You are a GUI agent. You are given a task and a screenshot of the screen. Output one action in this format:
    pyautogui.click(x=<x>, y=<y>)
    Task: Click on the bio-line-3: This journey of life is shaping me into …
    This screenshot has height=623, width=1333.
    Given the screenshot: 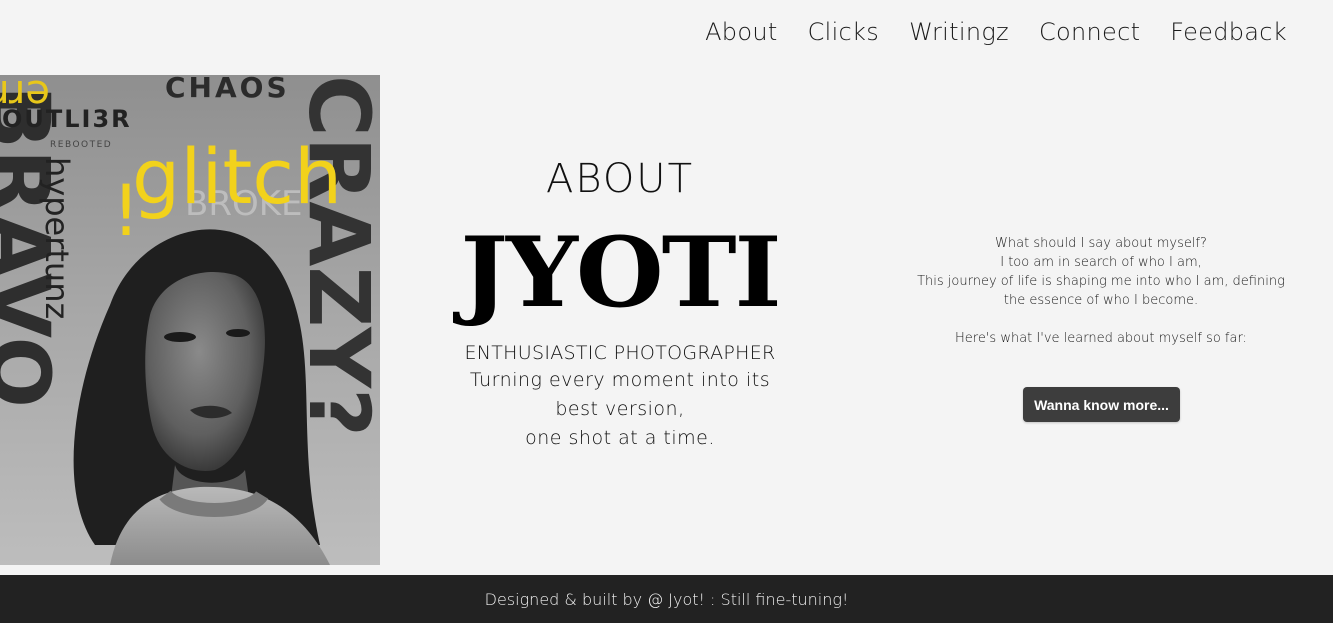 What is the action you would take?
    pyautogui.click(x=1101, y=291)
    